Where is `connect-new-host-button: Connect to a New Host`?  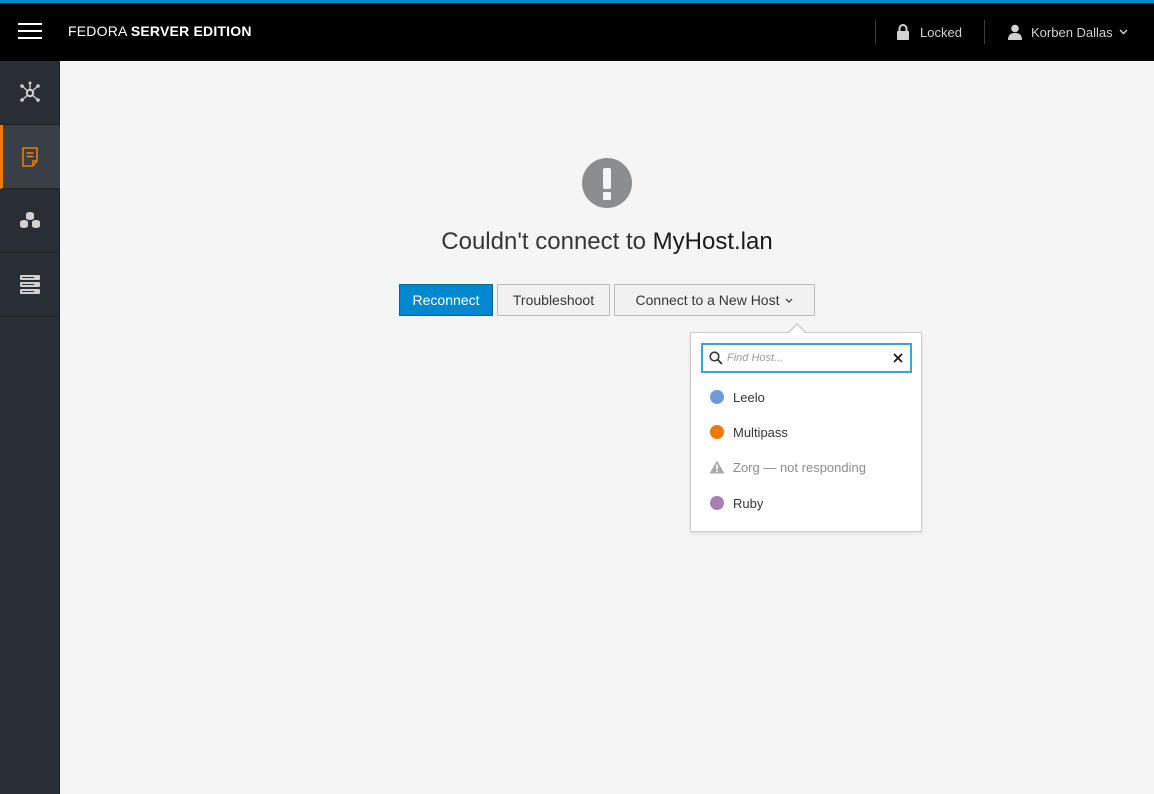
connect-new-host-button: Connect to a New Host is located at coordinates (714, 300).